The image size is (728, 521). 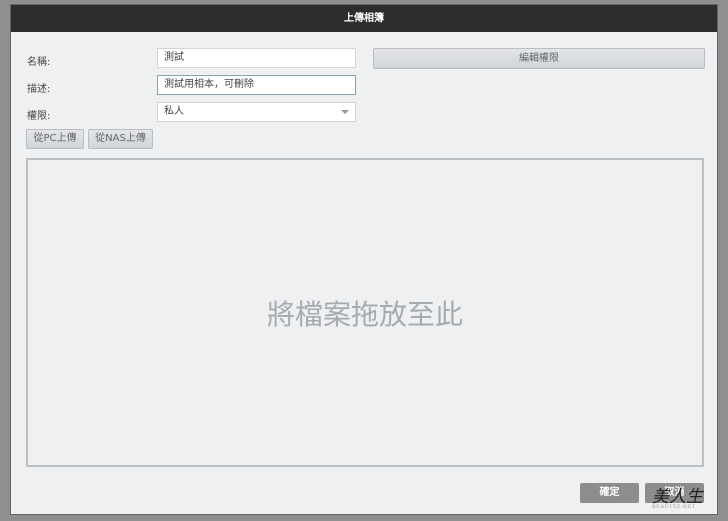 What do you see at coordinates (120, 139) in the screenshot?
I see `upload-from-nas-button: 從NAS上傳` at bounding box center [120, 139].